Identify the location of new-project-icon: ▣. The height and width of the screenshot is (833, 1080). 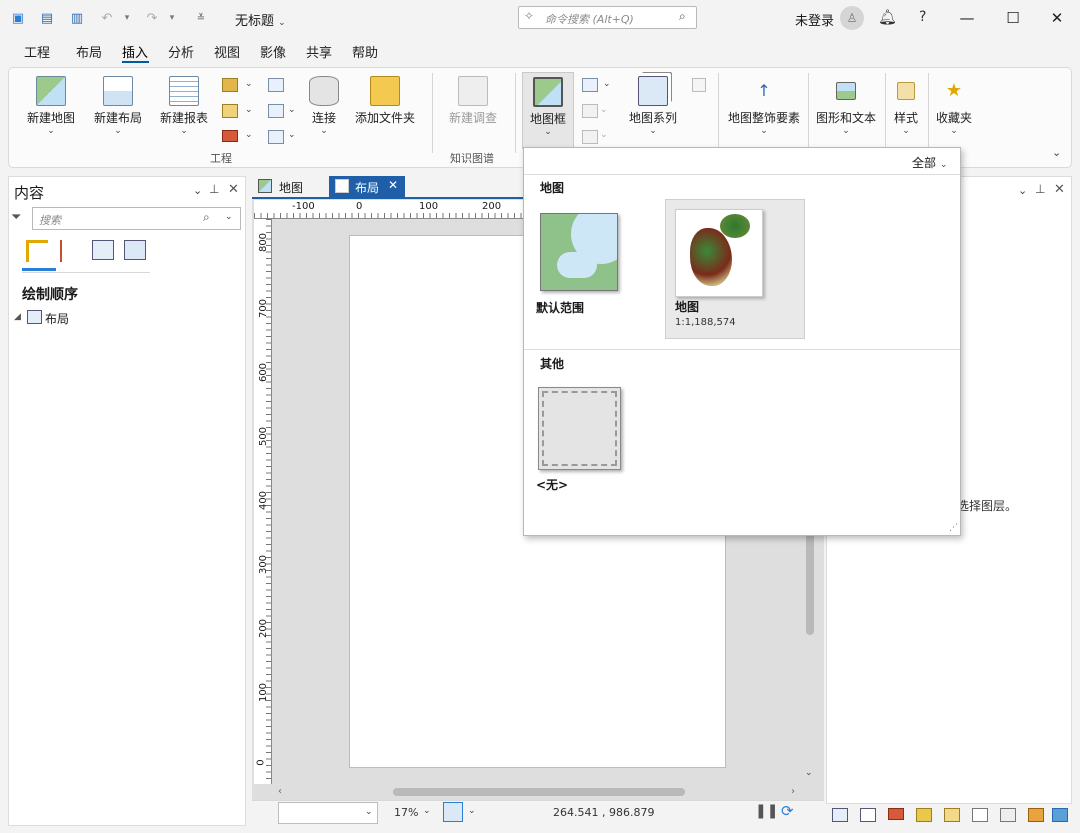
(18, 18).